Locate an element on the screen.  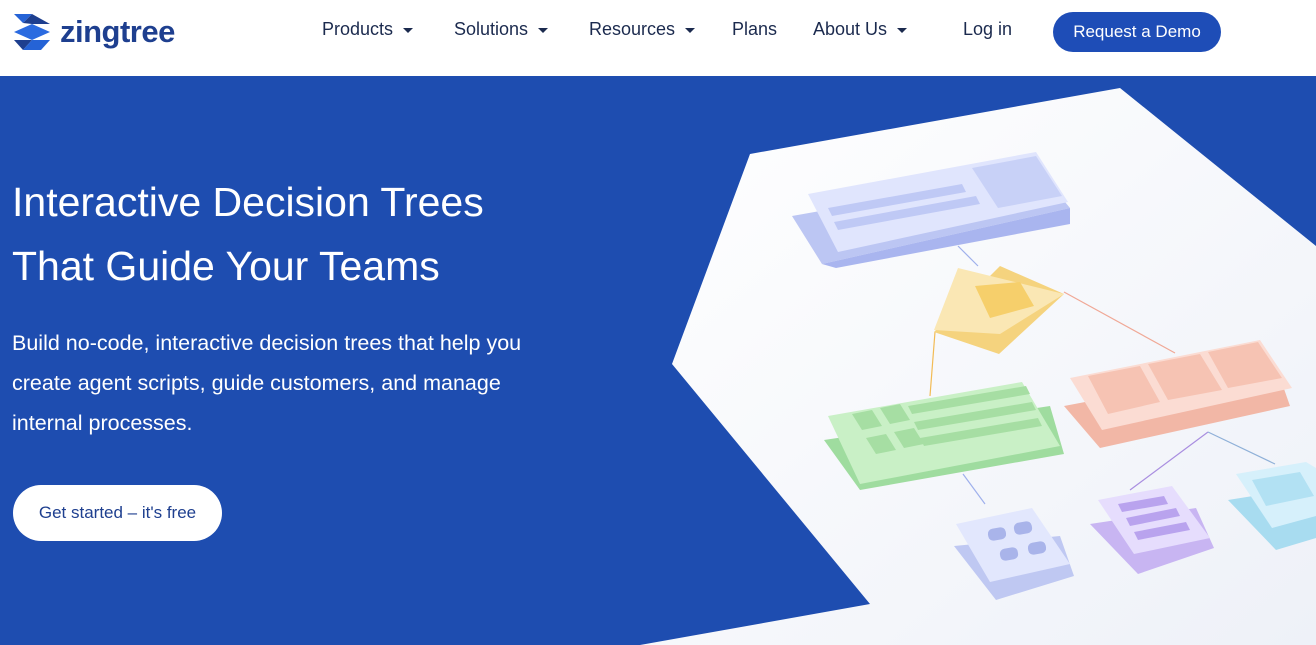
hero-title-line1: Interactive Decision Trees is located at coordinates (248, 202).